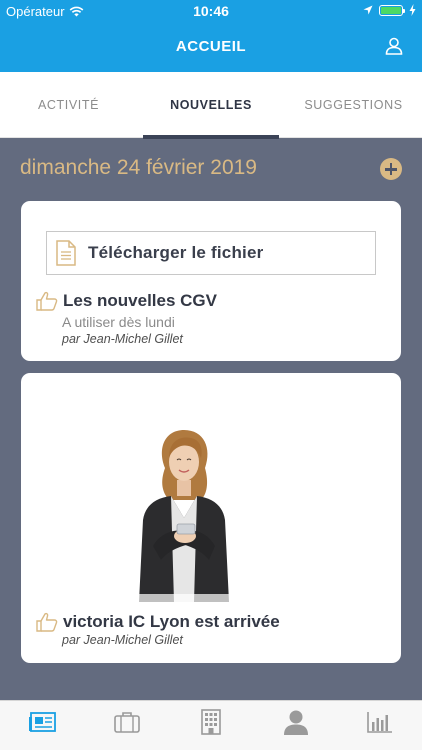 The height and width of the screenshot is (750, 422). I want to click on plus-circle-icon, so click(391, 169).